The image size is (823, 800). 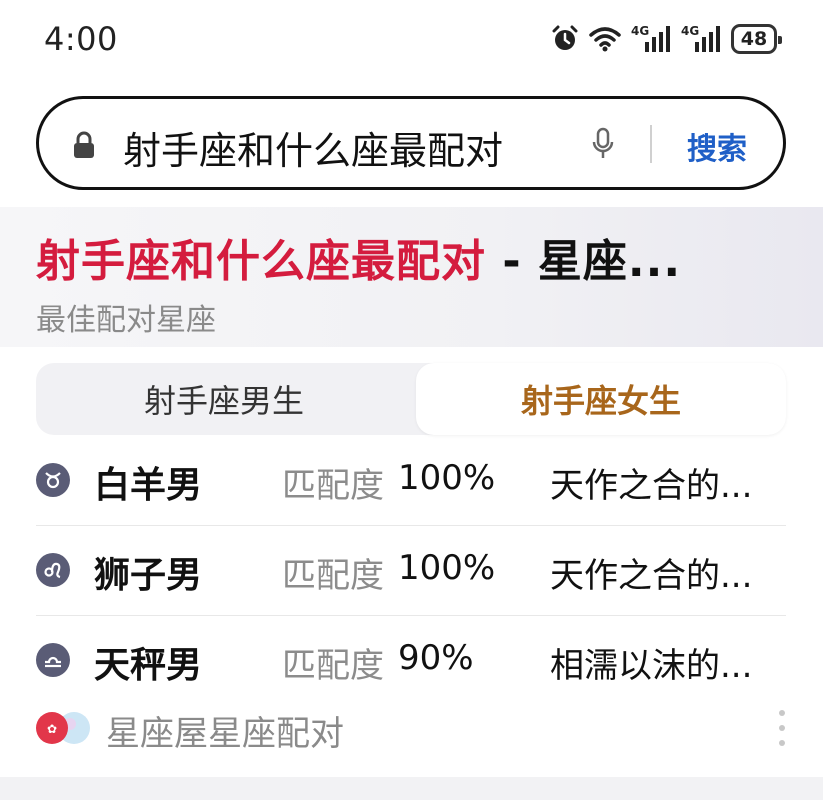 I want to click on status-time: 4:00, so click(x=81, y=39).